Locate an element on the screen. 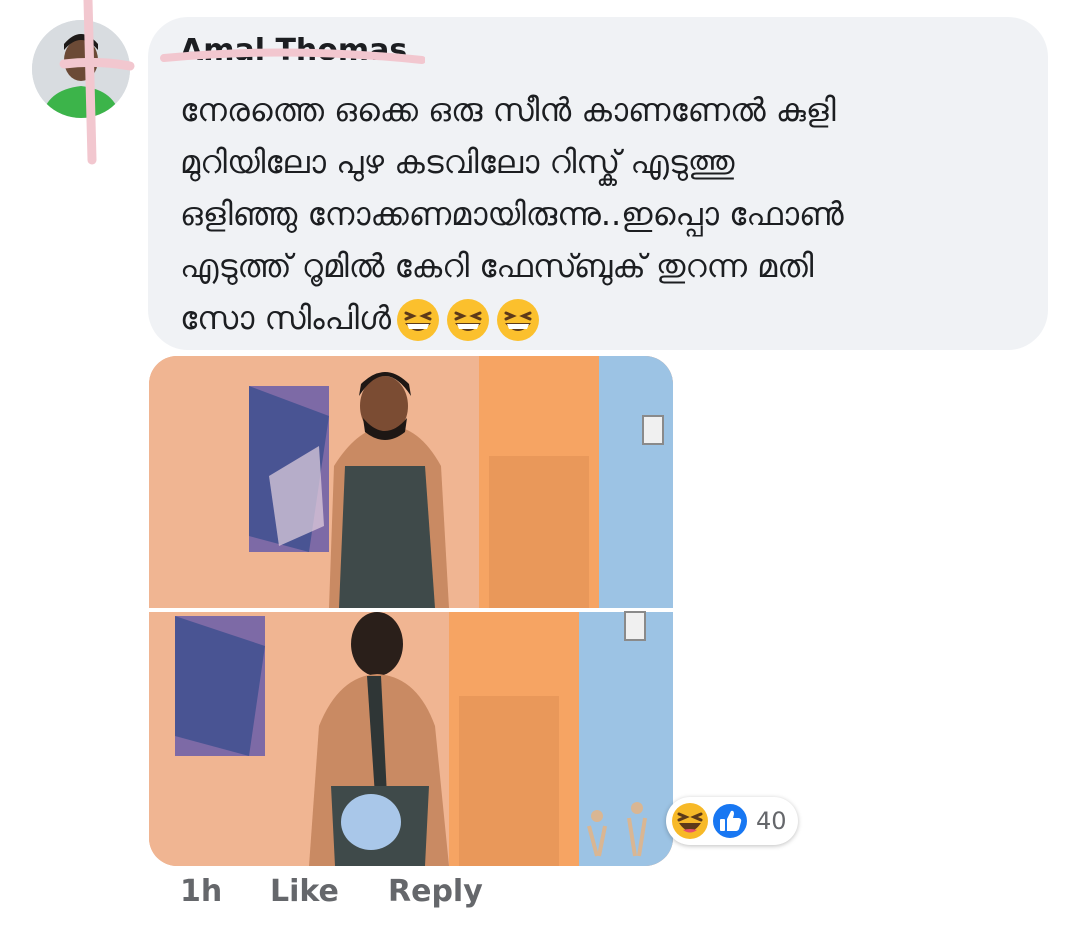 The image size is (1080, 928). emoji-group is located at coordinates (468, 320).